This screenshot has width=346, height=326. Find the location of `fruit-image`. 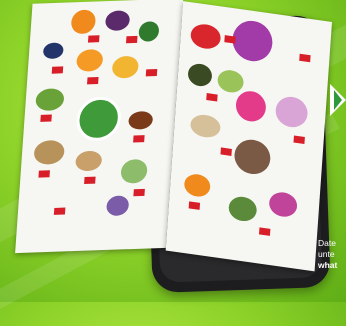

fruit-image is located at coordinates (83, 22).